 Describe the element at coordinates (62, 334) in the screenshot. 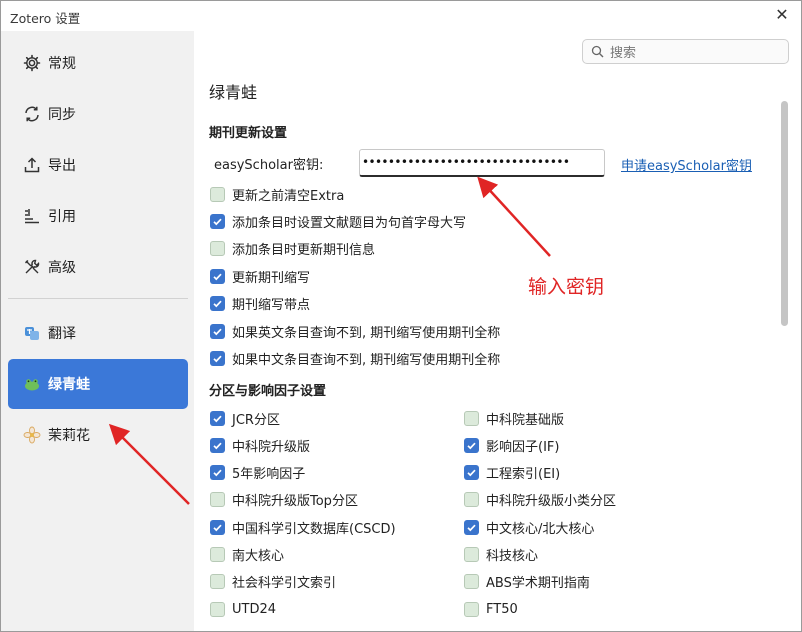

I see `sidebar-item-label: 翻译` at that location.